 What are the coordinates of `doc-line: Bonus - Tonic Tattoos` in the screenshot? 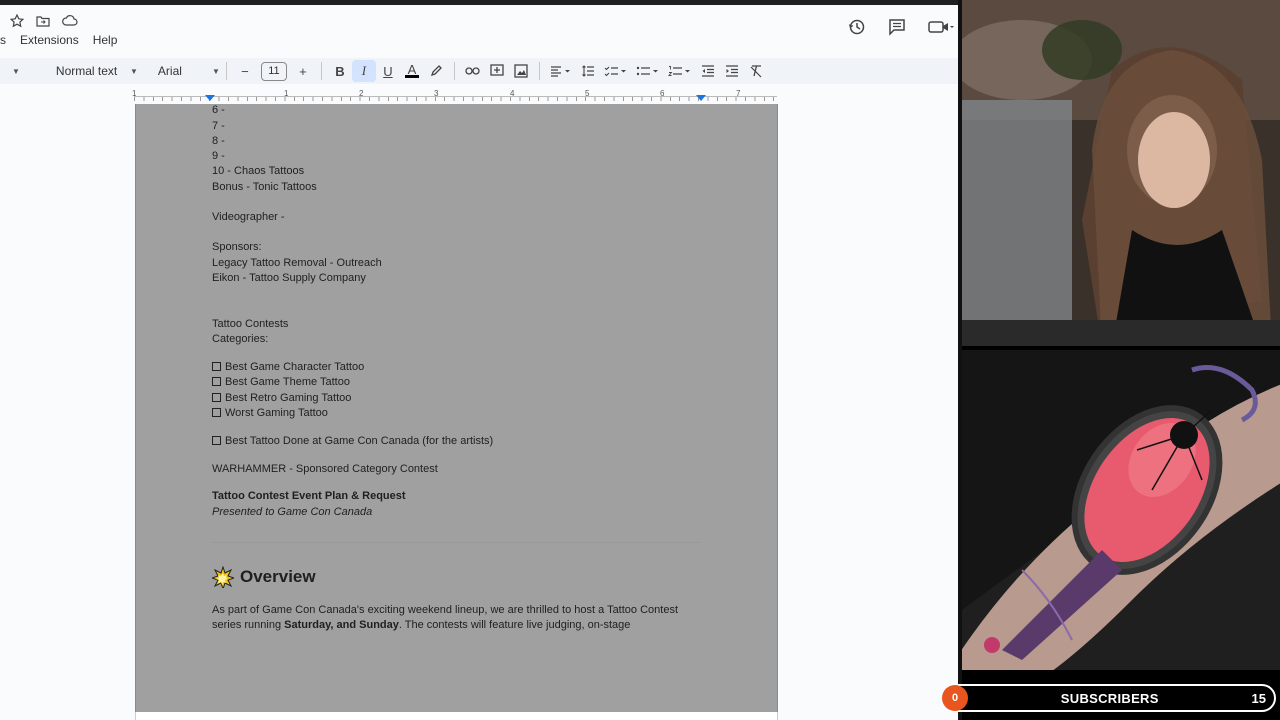 It's located at (264, 187).